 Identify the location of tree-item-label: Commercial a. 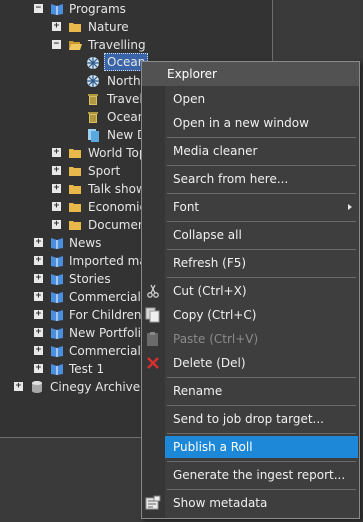
(110, 351).